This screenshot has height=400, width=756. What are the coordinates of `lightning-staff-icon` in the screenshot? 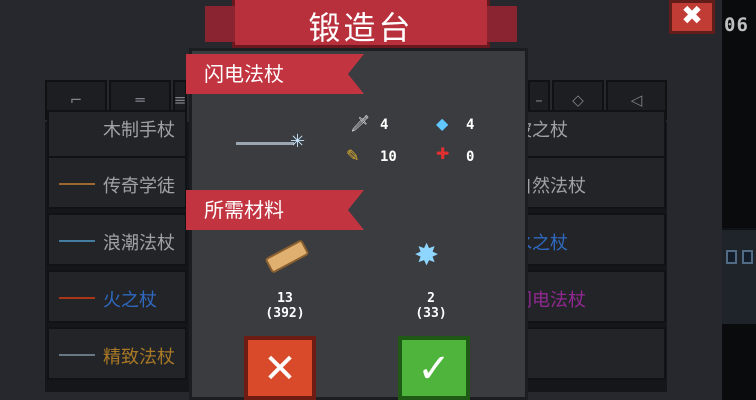 It's located at (265, 143).